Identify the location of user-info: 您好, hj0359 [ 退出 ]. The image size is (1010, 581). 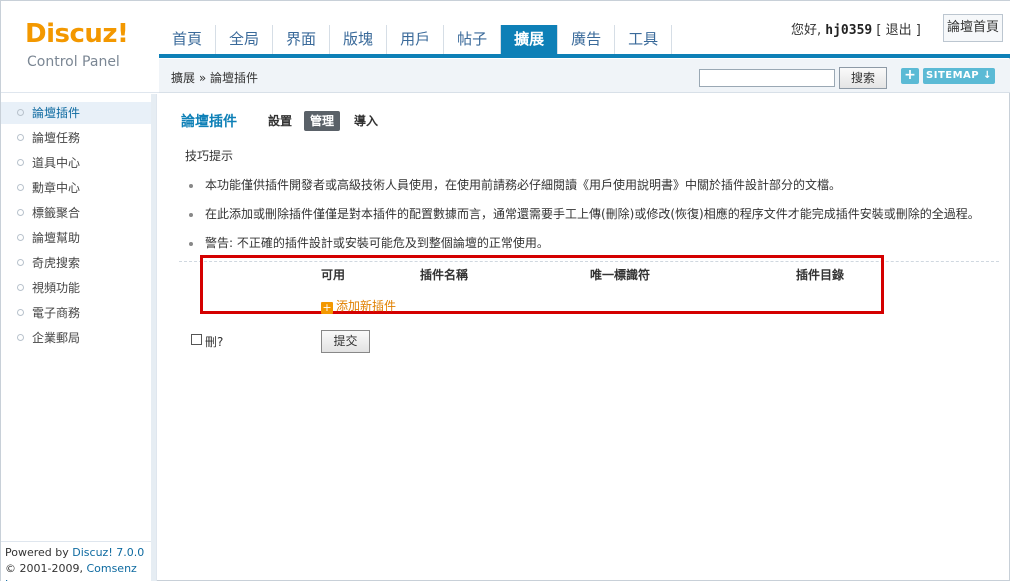
(856, 28).